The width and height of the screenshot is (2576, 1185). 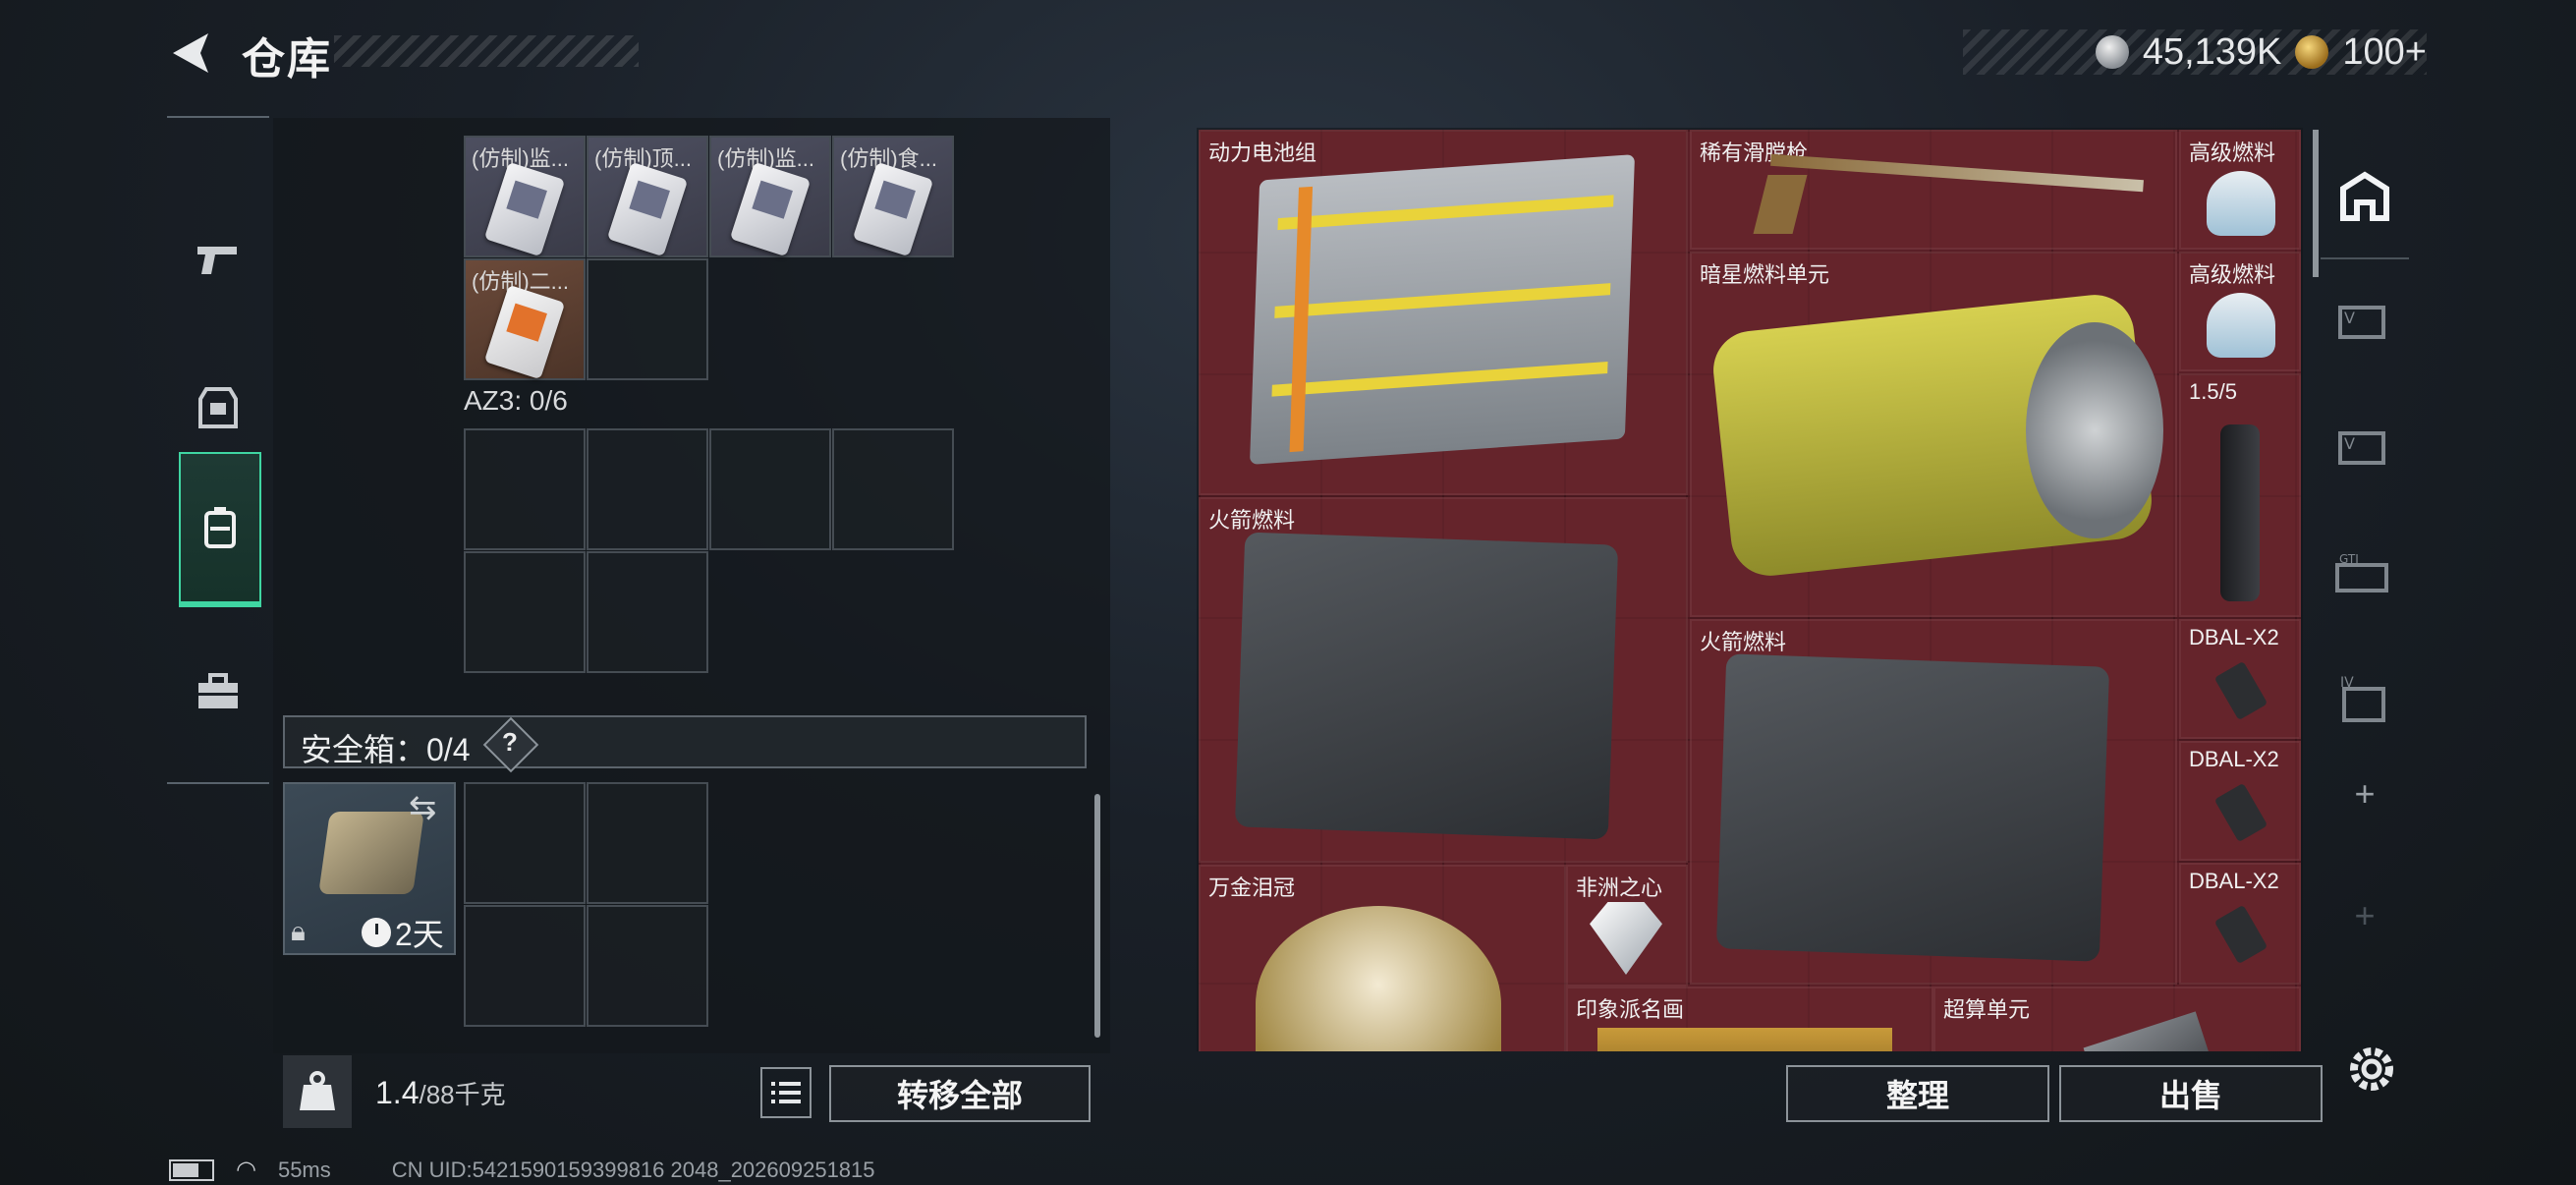 I want to click on item-label: 印象派名画, so click(x=1630, y=1010).